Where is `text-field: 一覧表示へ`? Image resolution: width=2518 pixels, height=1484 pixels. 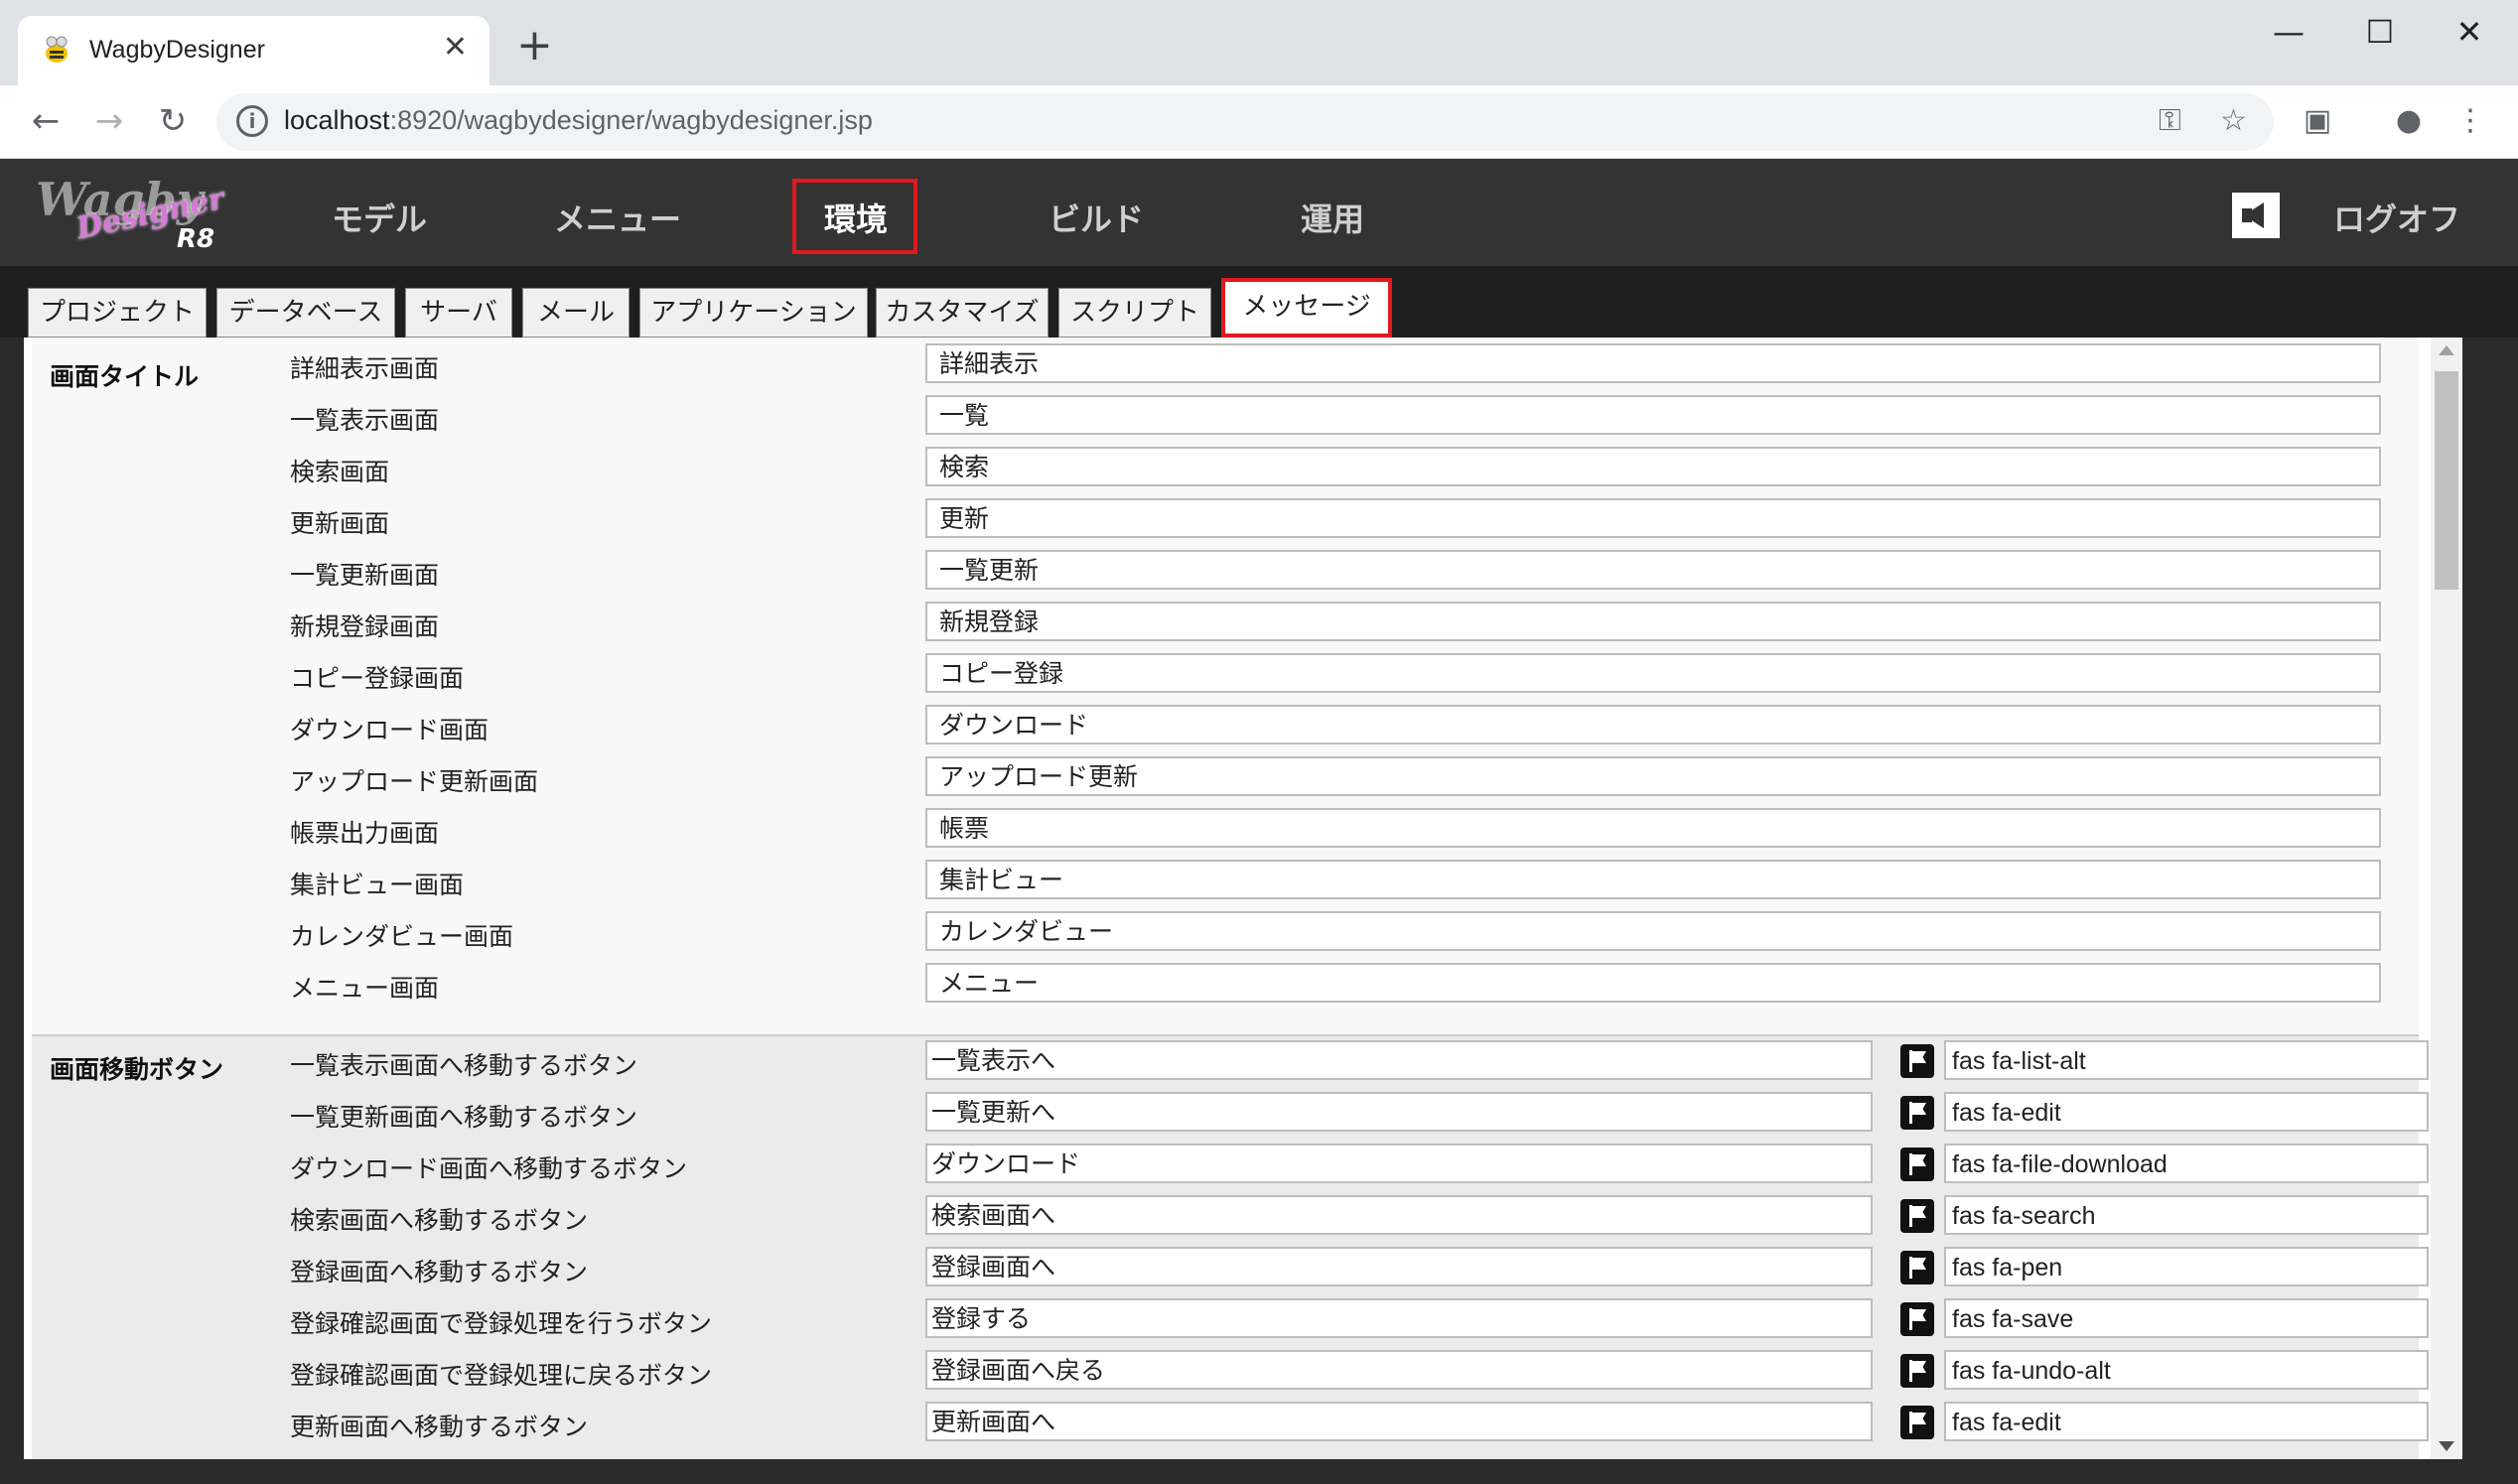 text-field: 一覧表示へ is located at coordinates (1399, 1060).